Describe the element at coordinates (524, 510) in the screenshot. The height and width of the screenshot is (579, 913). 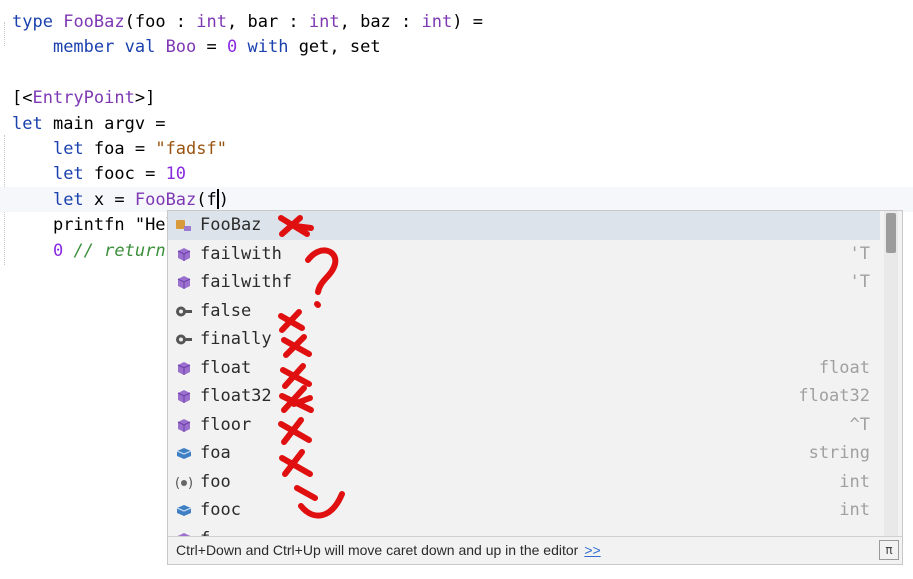
I see `completion-item: fooc int` at that location.